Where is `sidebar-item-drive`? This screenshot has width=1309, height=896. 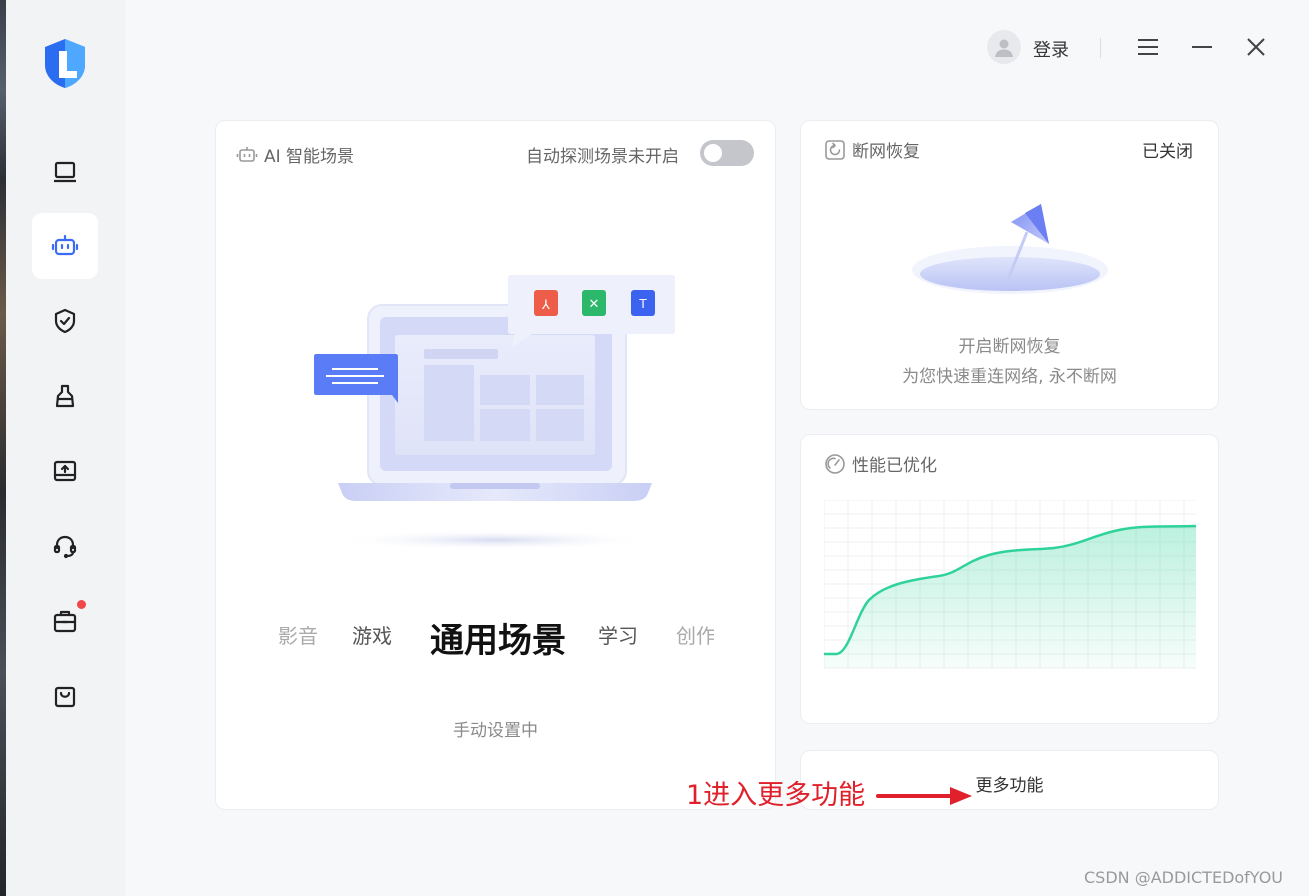 sidebar-item-drive is located at coordinates (65, 471).